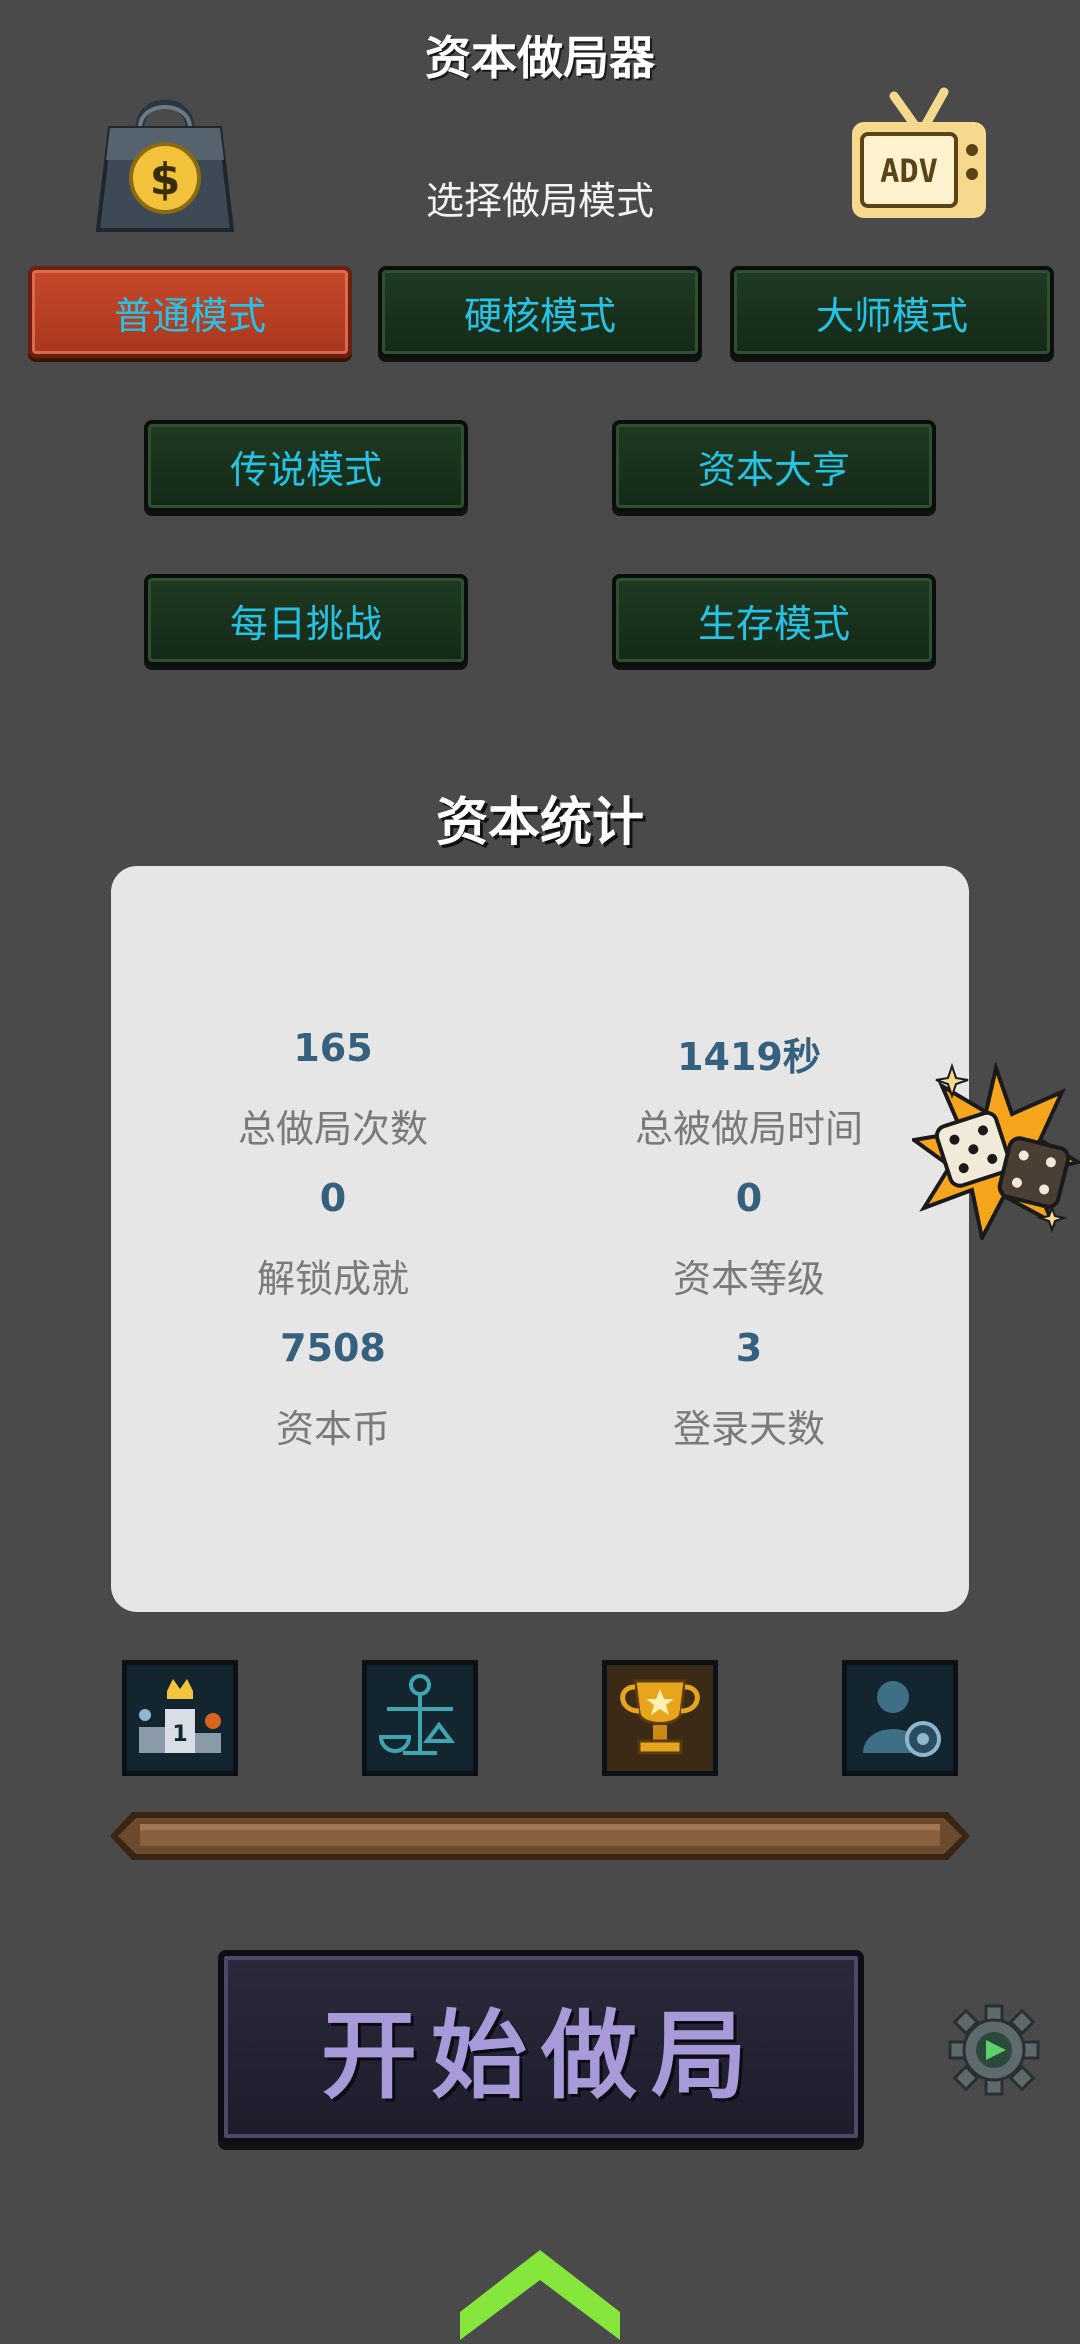 This screenshot has height=2344, width=1080. What do you see at coordinates (179, 1734) in the screenshot?
I see `svg-text: 1` at bounding box center [179, 1734].